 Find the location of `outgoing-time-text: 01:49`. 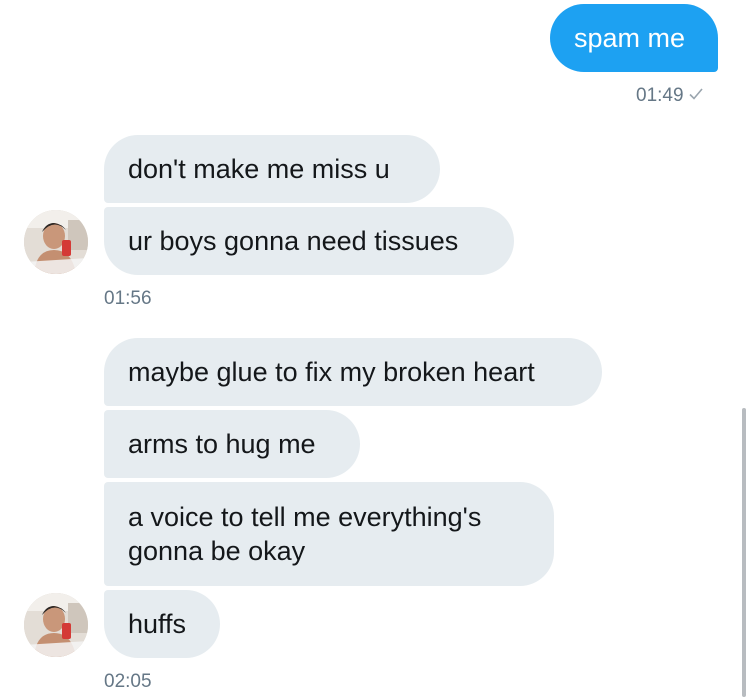

outgoing-time-text: 01:49 is located at coordinates (660, 96).